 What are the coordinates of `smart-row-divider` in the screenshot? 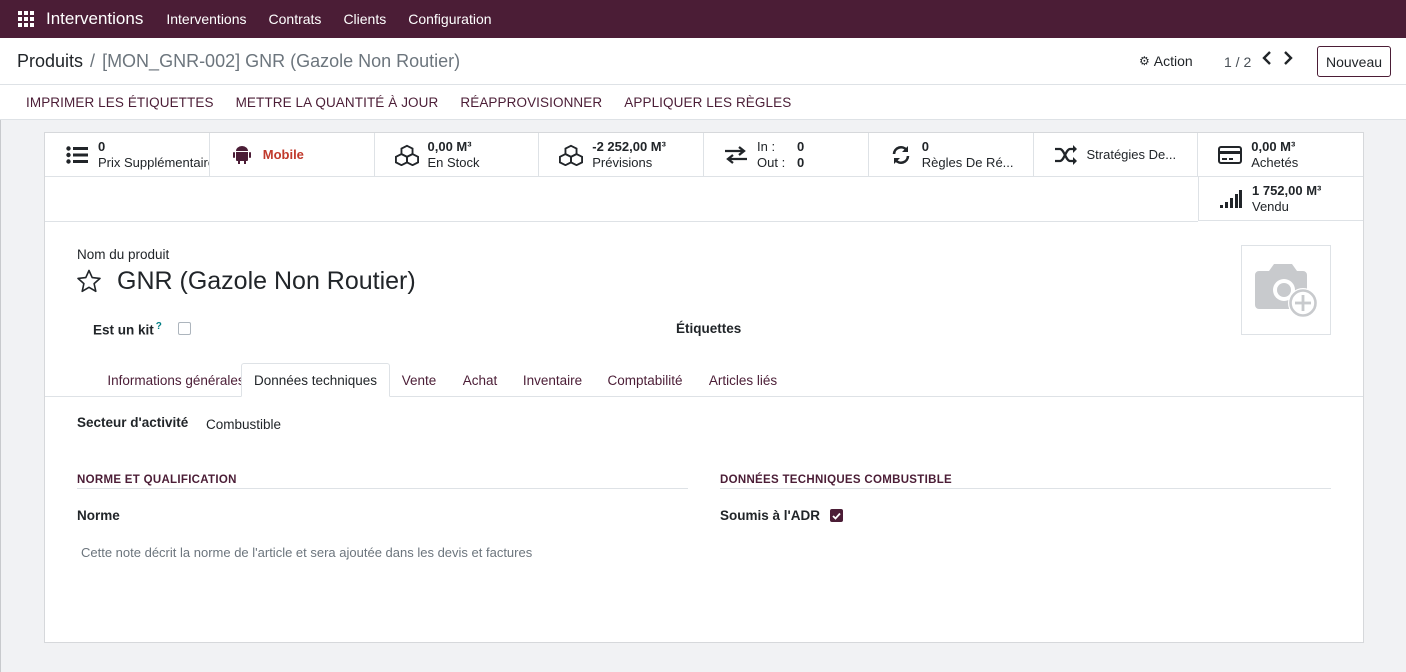 It's located at (621, 221).